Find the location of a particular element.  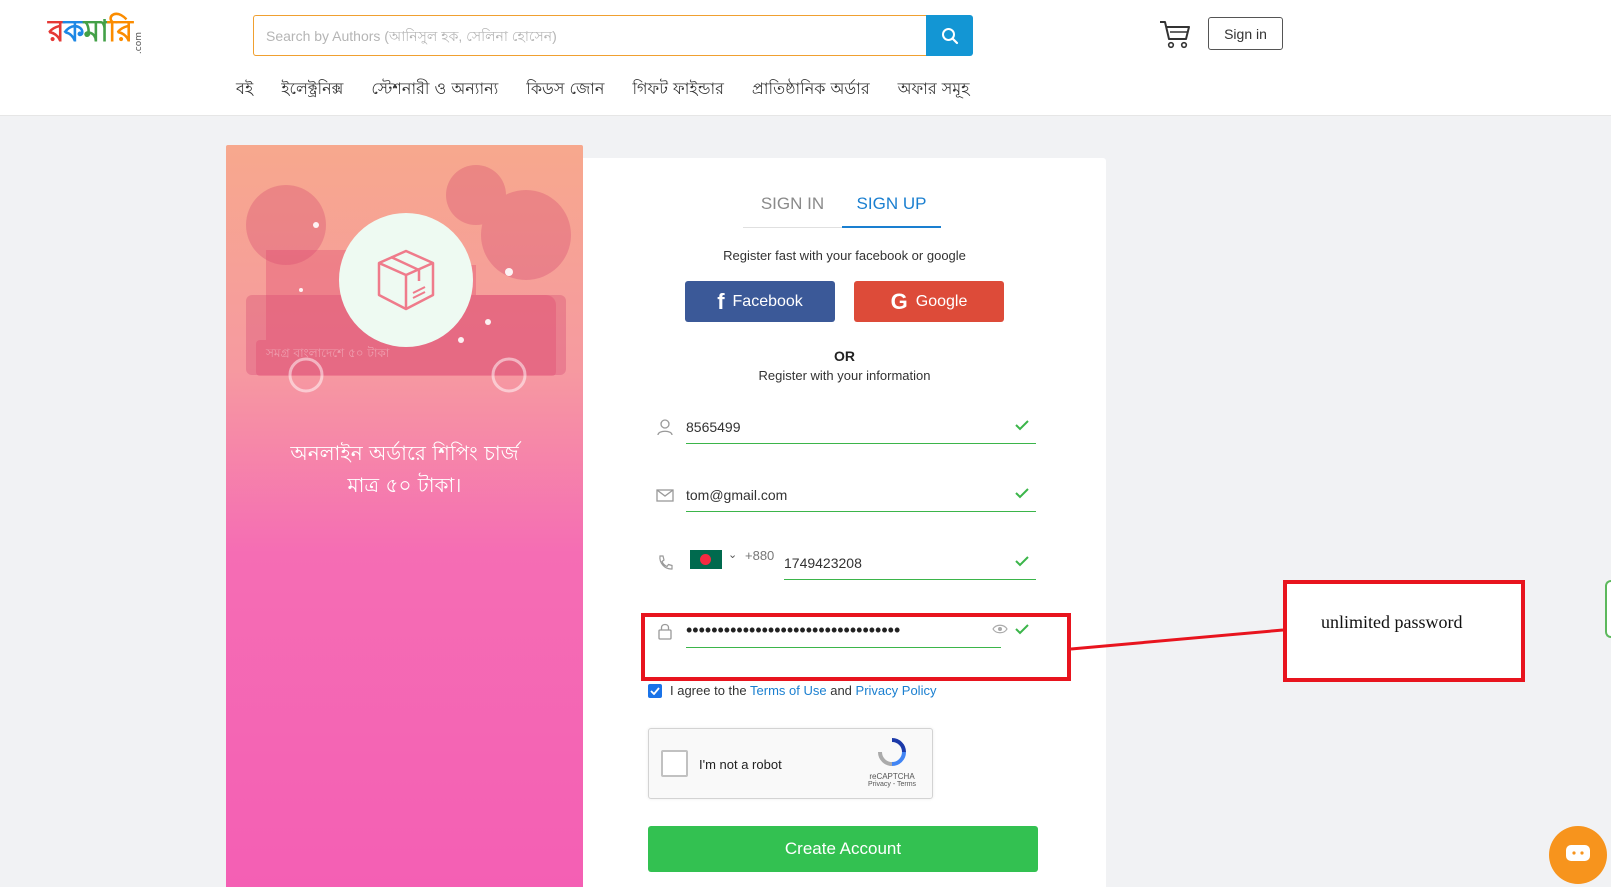

annotation-connector-line is located at coordinates (1177, 639).